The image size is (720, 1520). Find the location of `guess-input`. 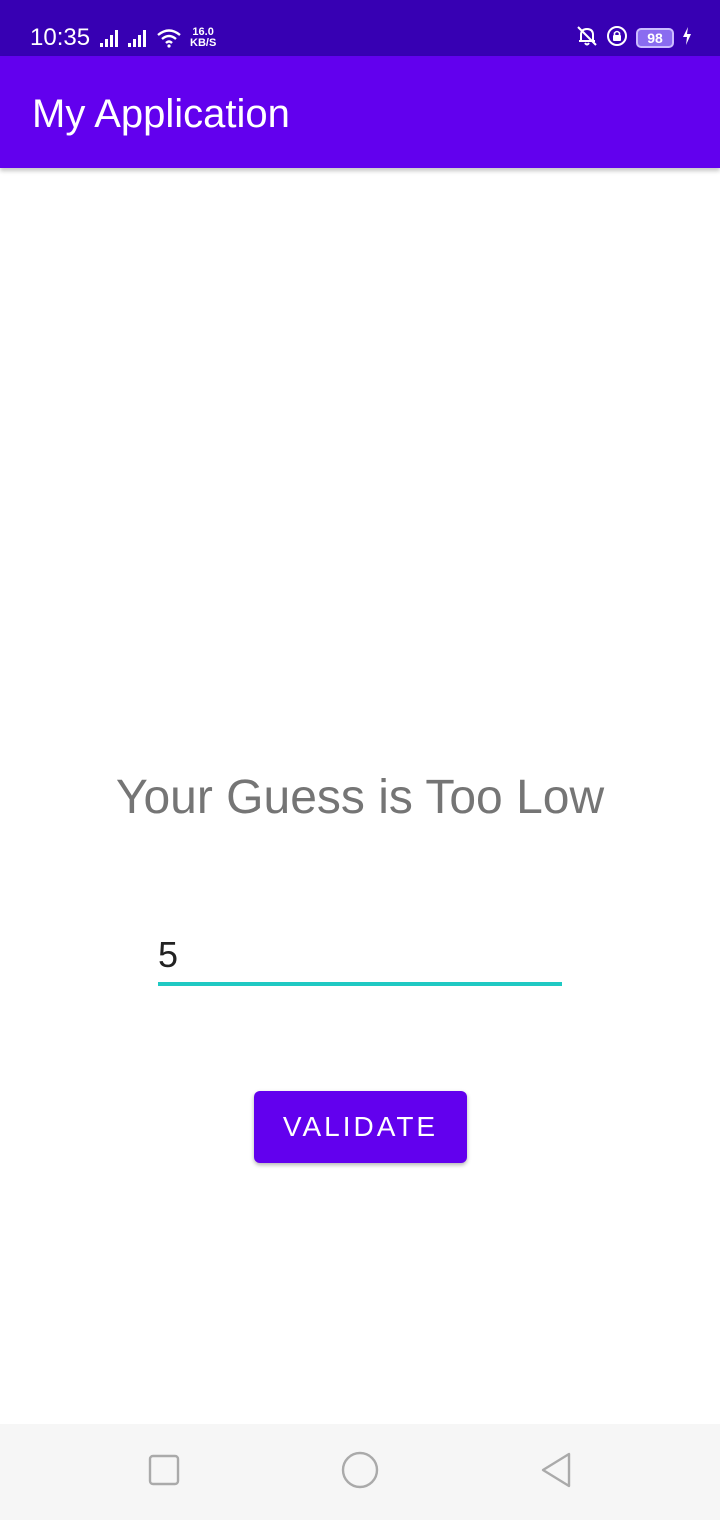

guess-input is located at coordinates (360, 957).